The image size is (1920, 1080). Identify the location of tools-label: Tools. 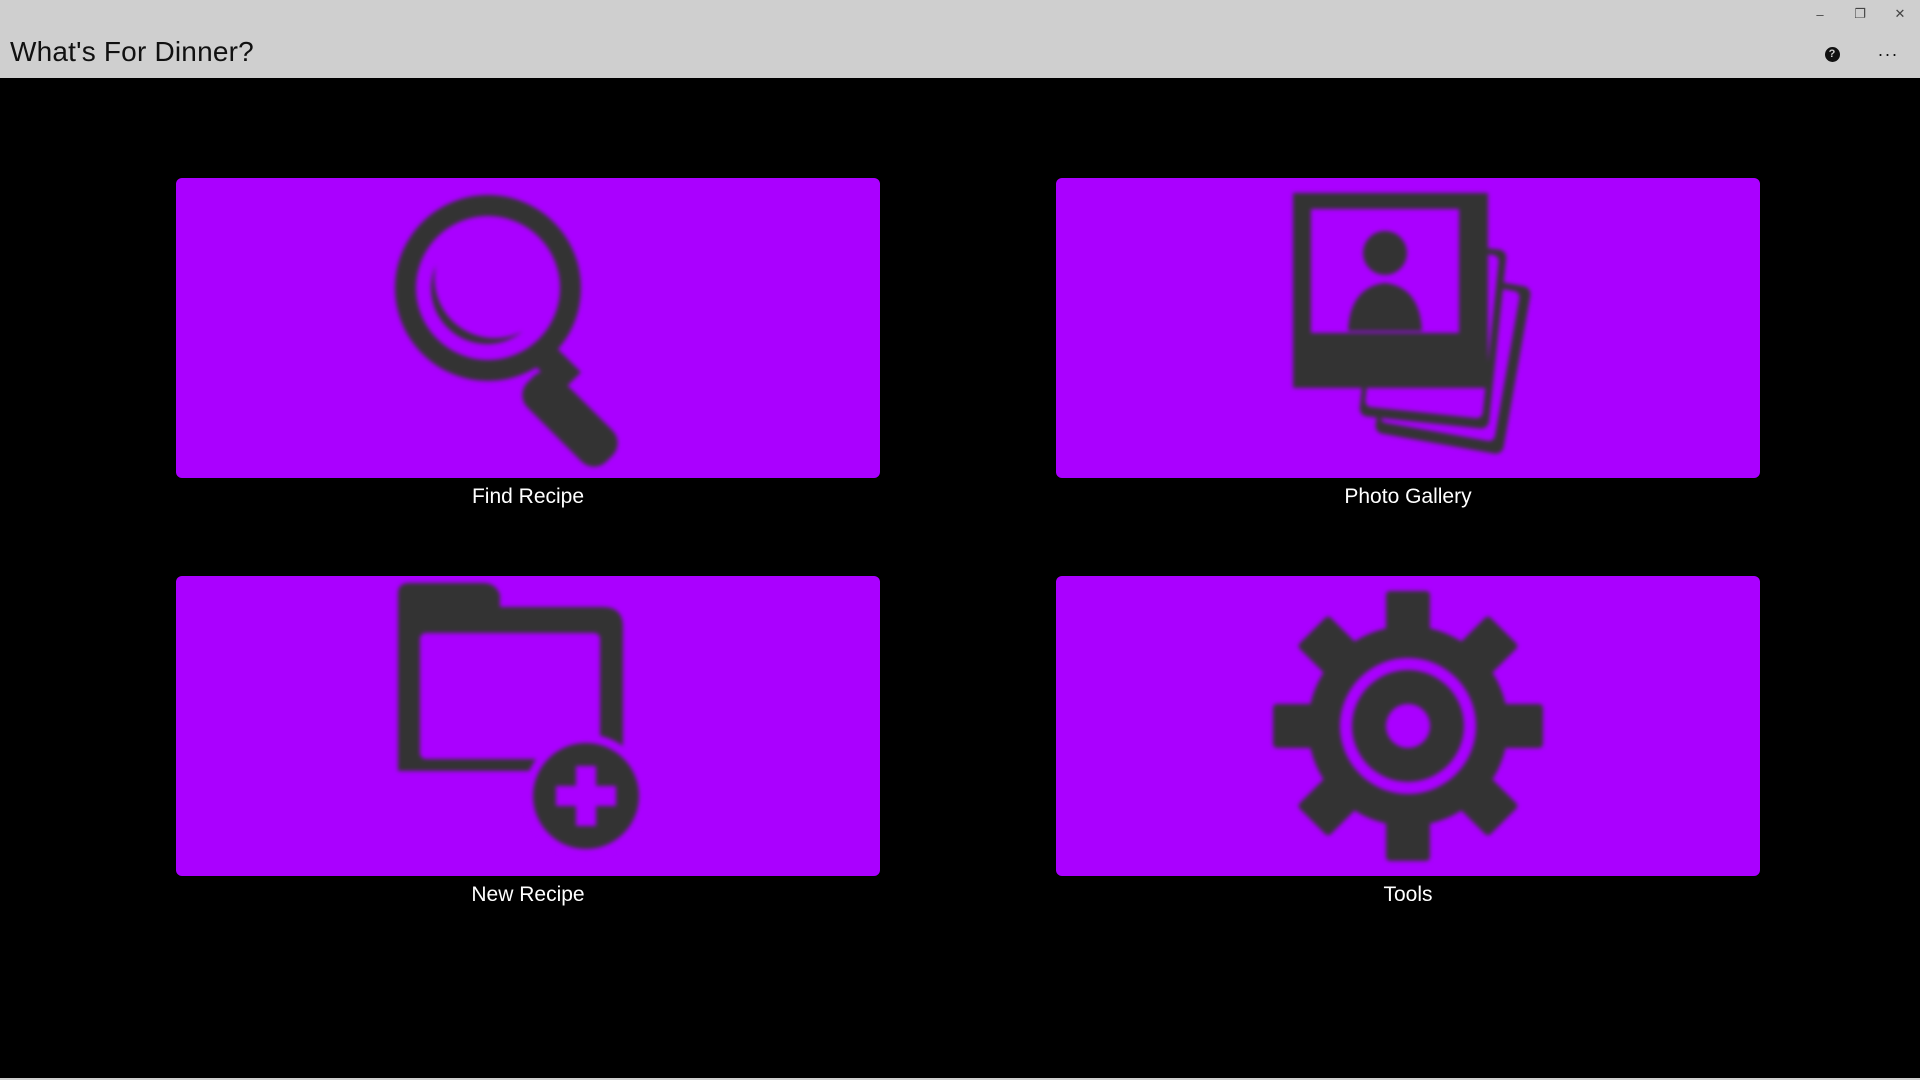
(1408, 894).